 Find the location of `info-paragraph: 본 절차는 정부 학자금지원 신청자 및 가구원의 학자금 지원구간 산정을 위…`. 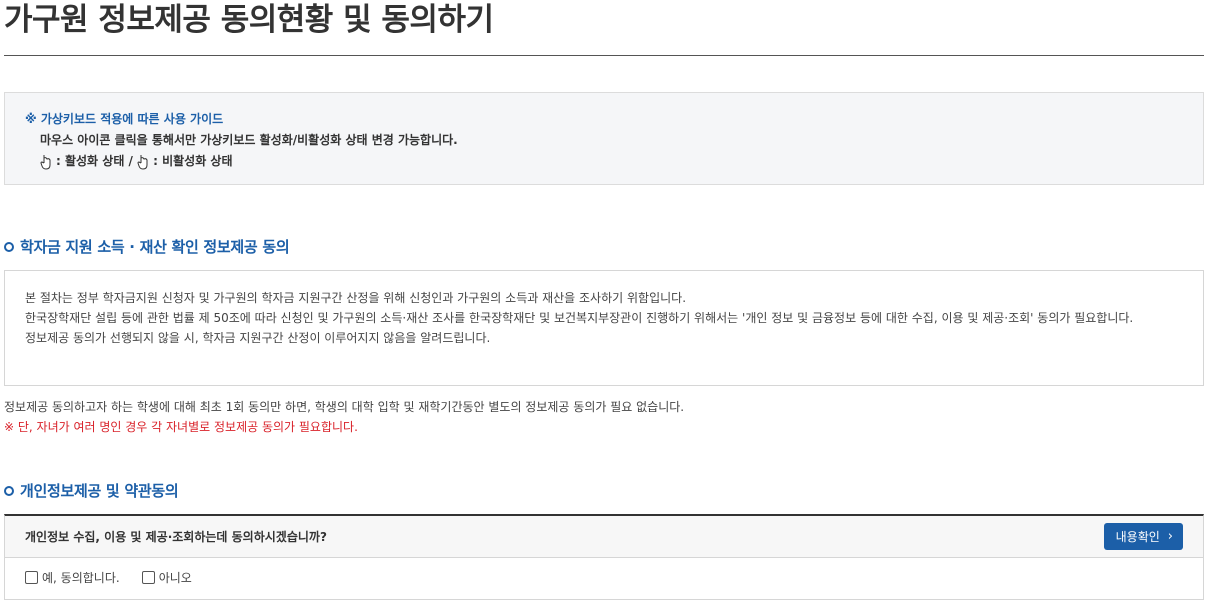

info-paragraph: 본 절차는 정부 학자금지원 신청자 및 가구원의 학자금 지원구간 산정을 위… is located at coordinates (356, 298).